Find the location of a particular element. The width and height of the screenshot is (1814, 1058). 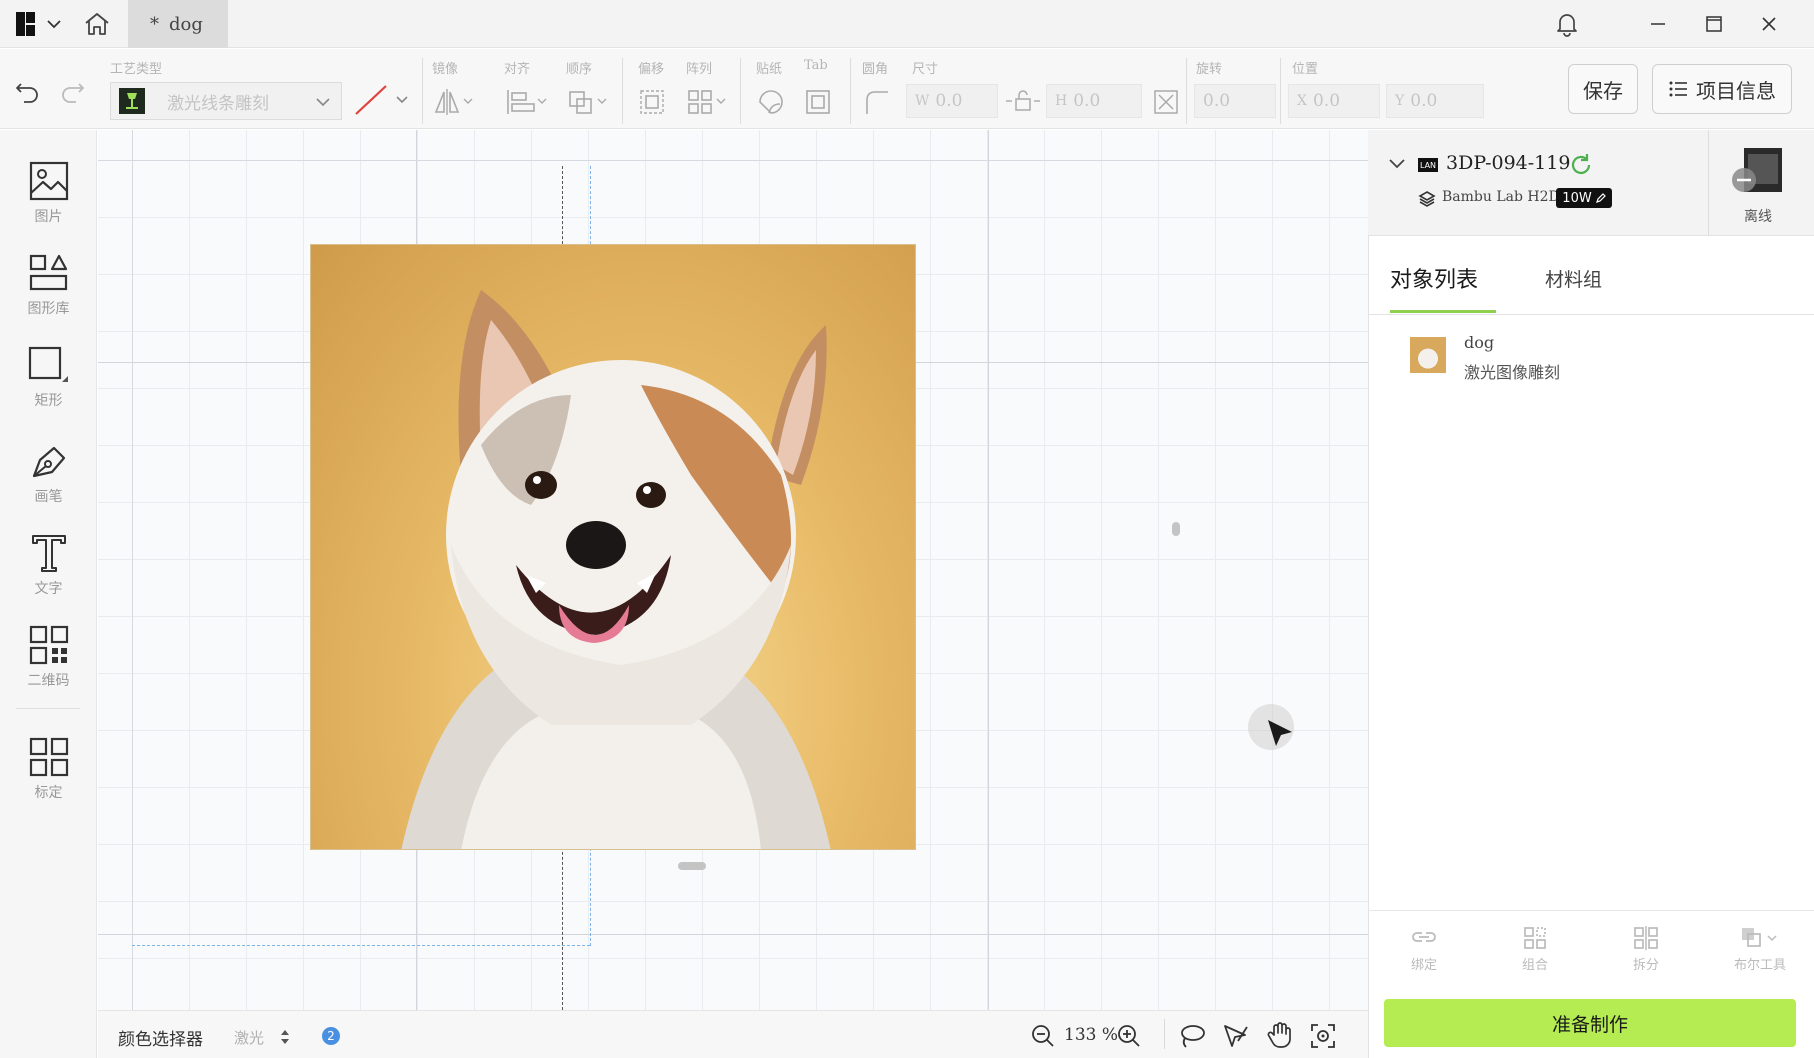

tool-label: 矩形 is located at coordinates (48, 401).